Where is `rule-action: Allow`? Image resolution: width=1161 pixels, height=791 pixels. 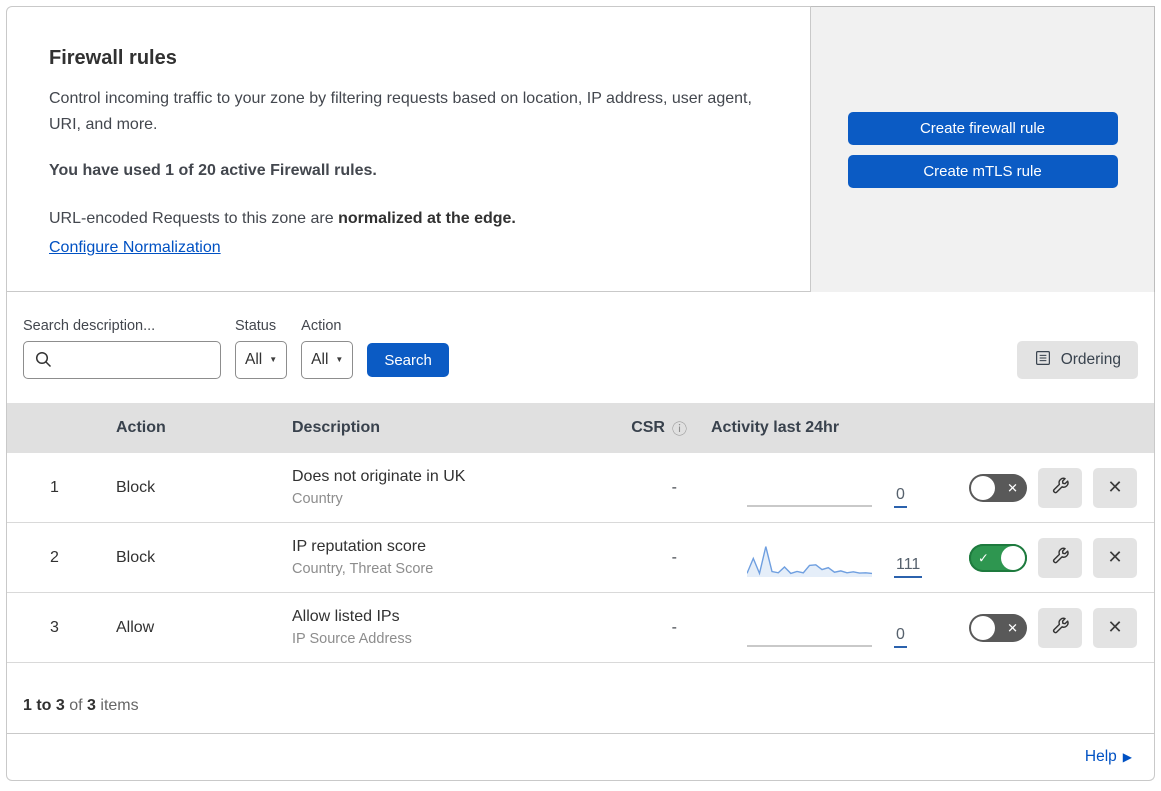
rule-action: Allow is located at coordinates (135, 627).